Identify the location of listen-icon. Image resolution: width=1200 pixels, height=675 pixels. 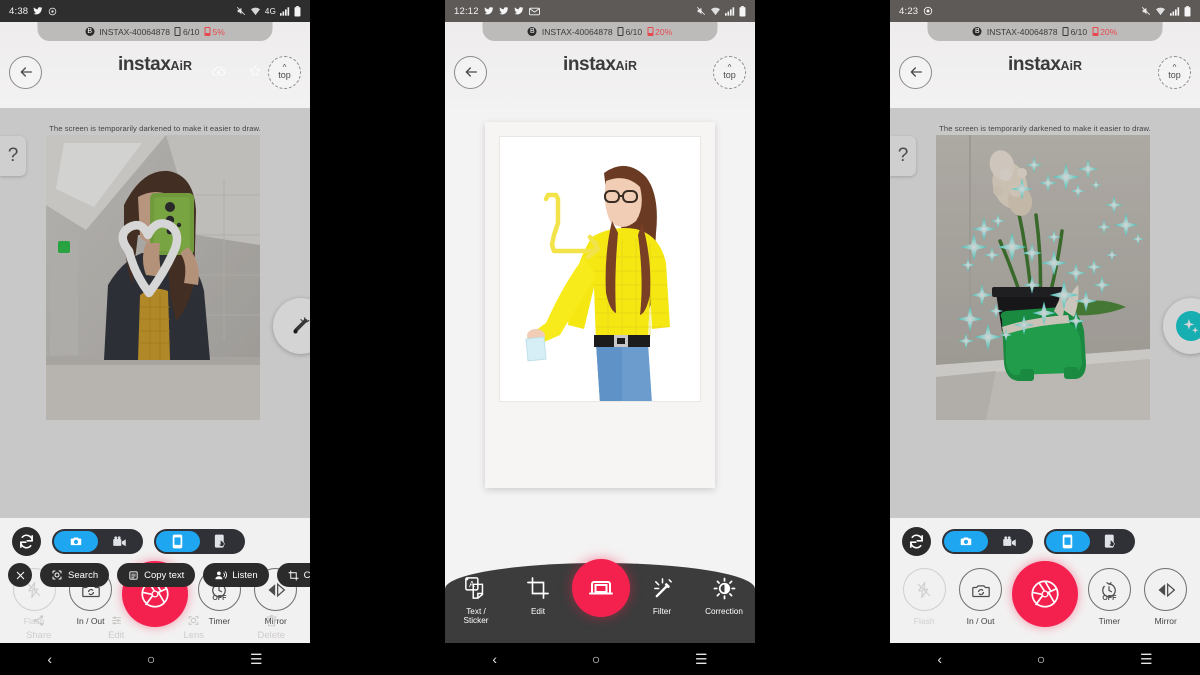
(221, 575).